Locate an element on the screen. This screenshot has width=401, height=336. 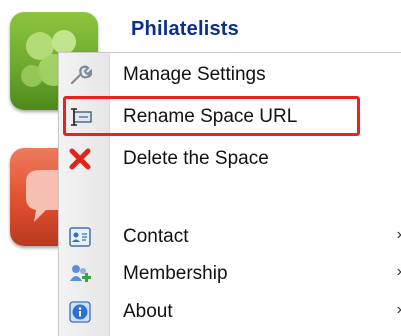
space-title: Philatelists is located at coordinates (185, 29).